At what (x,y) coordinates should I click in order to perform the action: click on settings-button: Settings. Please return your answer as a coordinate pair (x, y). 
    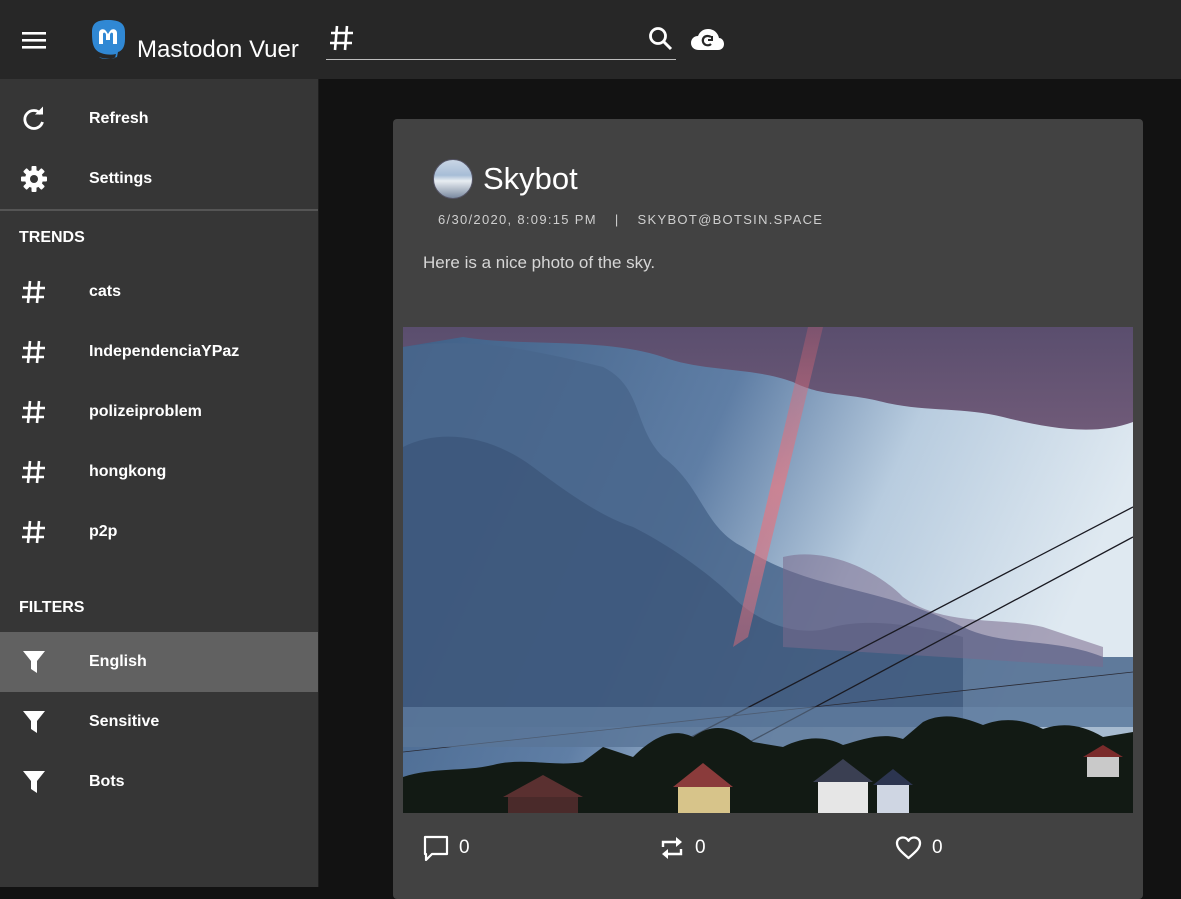
    Looking at the image, I should click on (159, 179).